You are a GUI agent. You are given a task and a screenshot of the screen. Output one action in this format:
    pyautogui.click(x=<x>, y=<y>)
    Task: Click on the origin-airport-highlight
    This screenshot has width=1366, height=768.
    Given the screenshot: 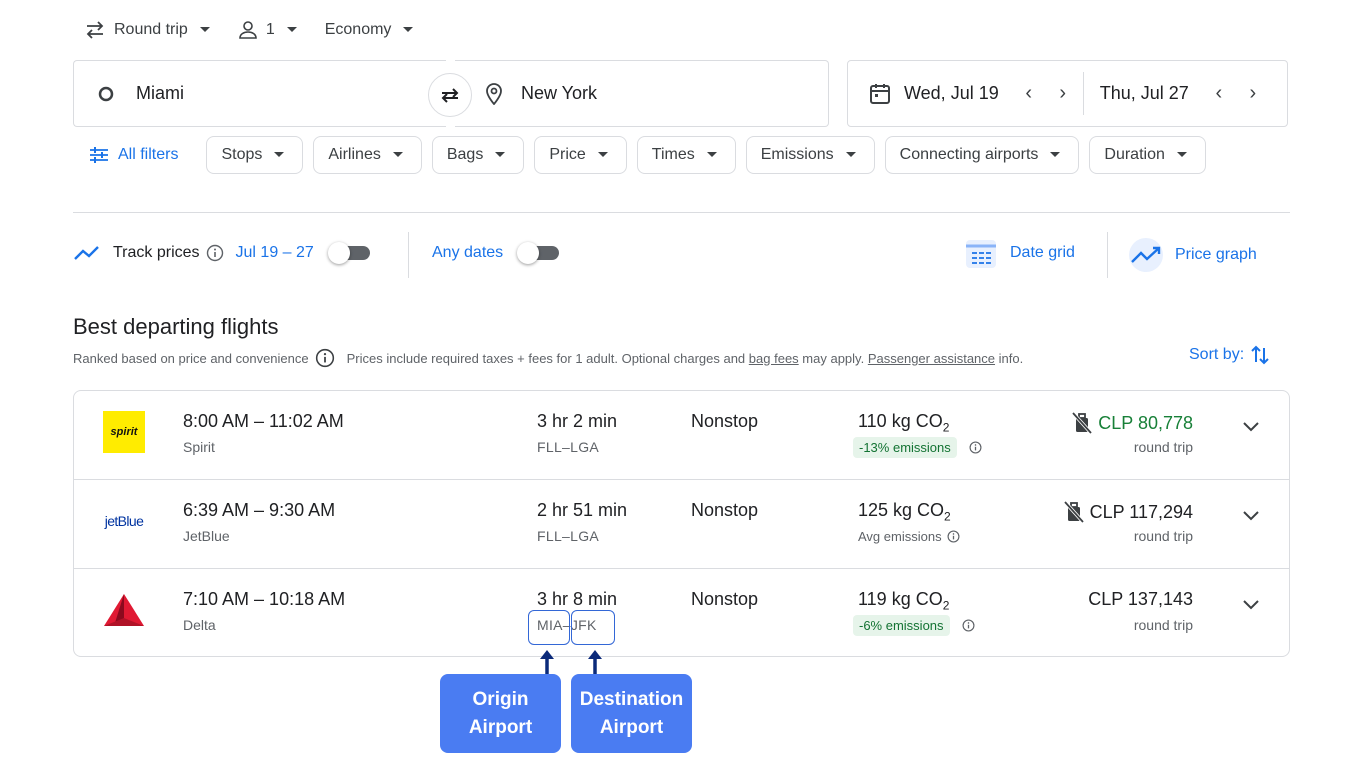 What is the action you would take?
    pyautogui.click(x=549, y=627)
    